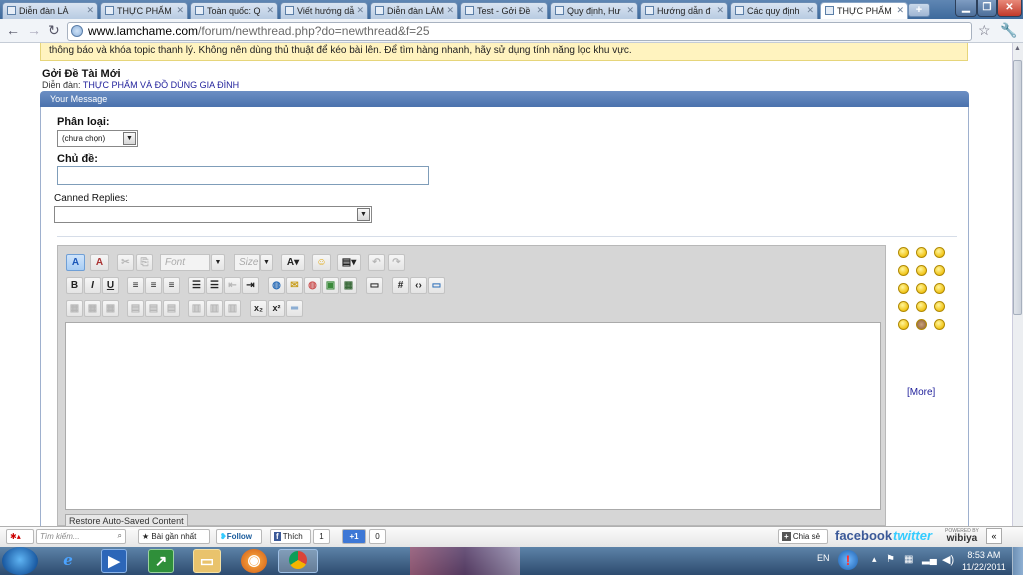 This screenshot has height=575, width=1023. What do you see at coordinates (110, 308) in the screenshot?
I see `table-delete-icon: ▦` at bounding box center [110, 308].